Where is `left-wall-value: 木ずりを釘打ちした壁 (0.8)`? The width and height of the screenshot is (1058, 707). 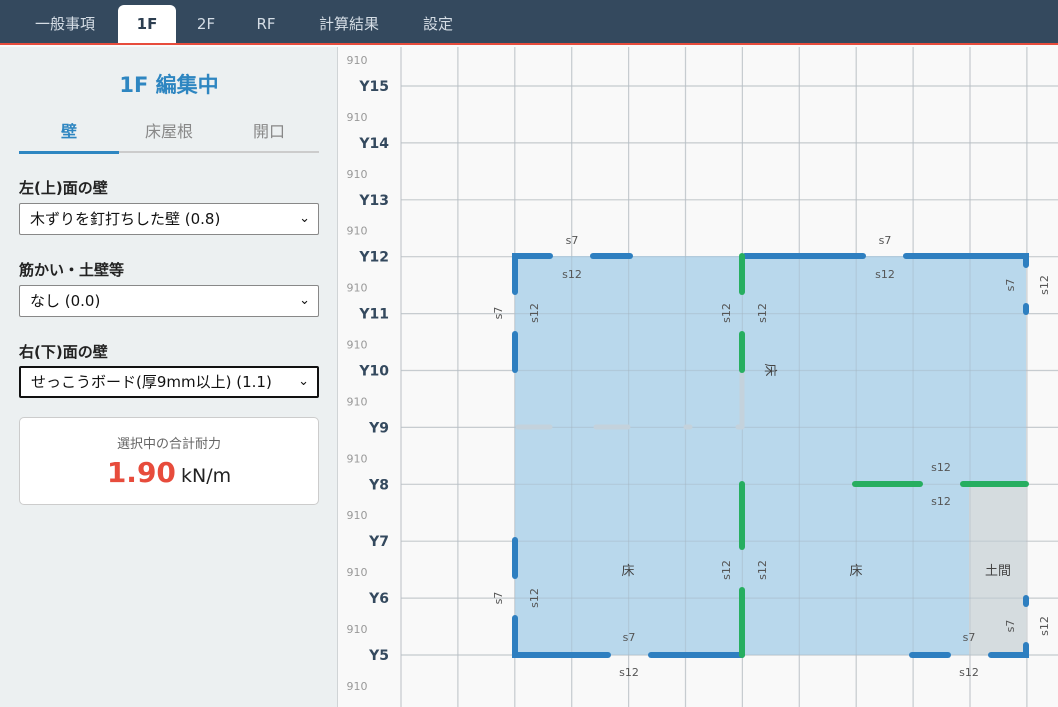 left-wall-value: 木ずりを釘打ちした壁 (0.8) is located at coordinates (125, 219).